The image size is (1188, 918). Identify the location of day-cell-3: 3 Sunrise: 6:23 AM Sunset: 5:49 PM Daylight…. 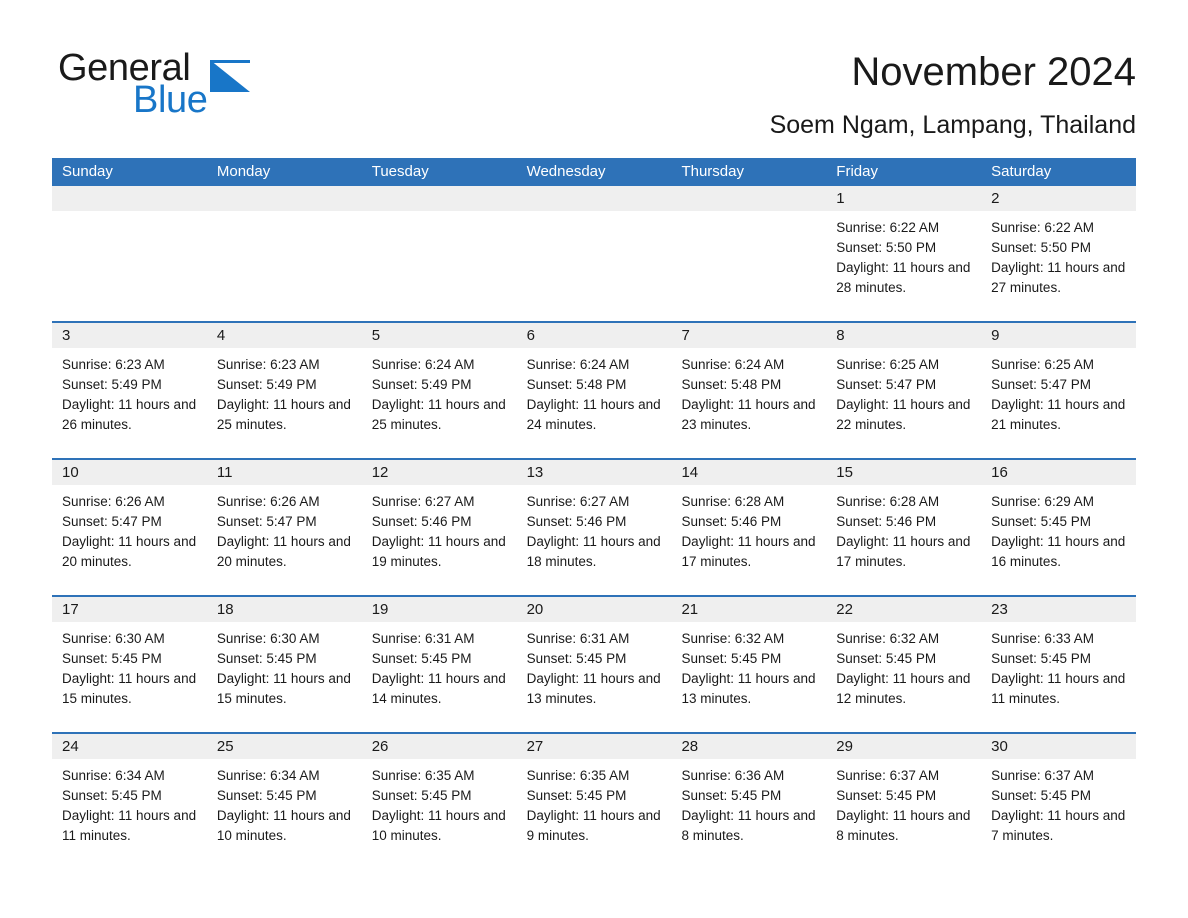
(129, 390).